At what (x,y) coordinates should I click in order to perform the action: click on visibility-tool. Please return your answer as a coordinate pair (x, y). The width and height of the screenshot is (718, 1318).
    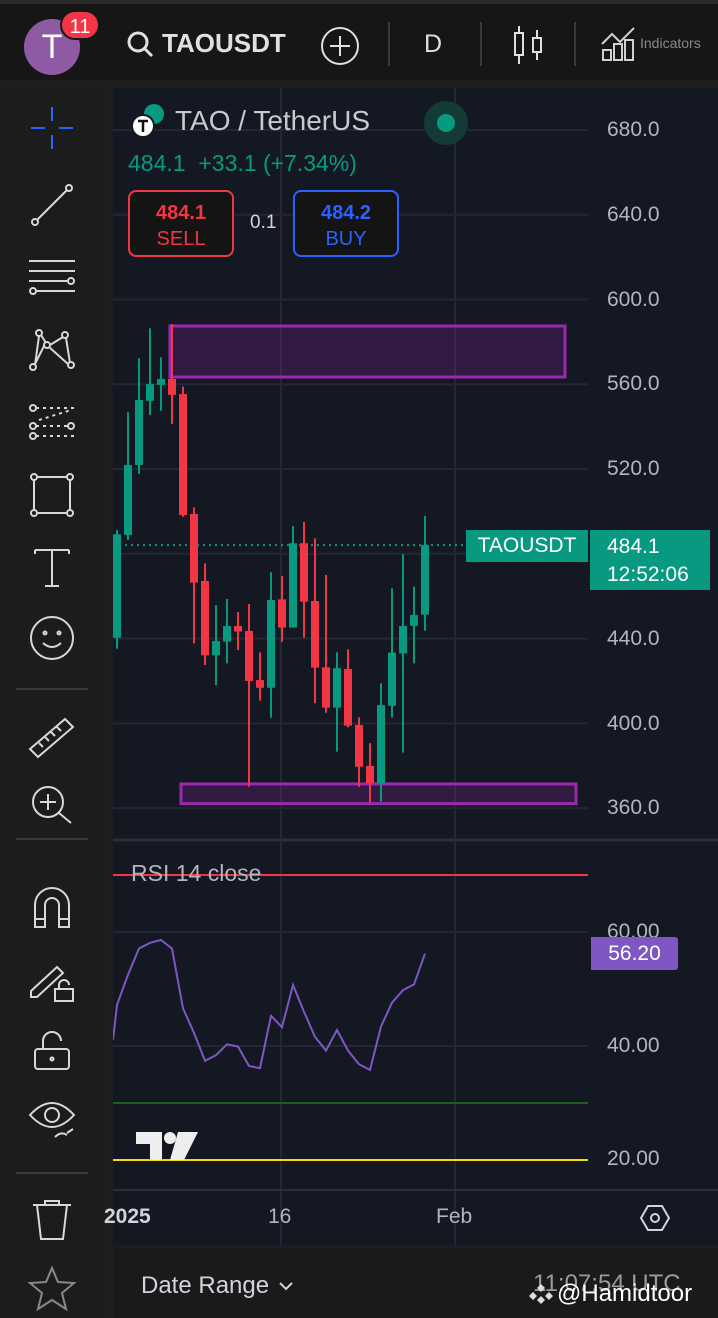
    Looking at the image, I should click on (52, 1120).